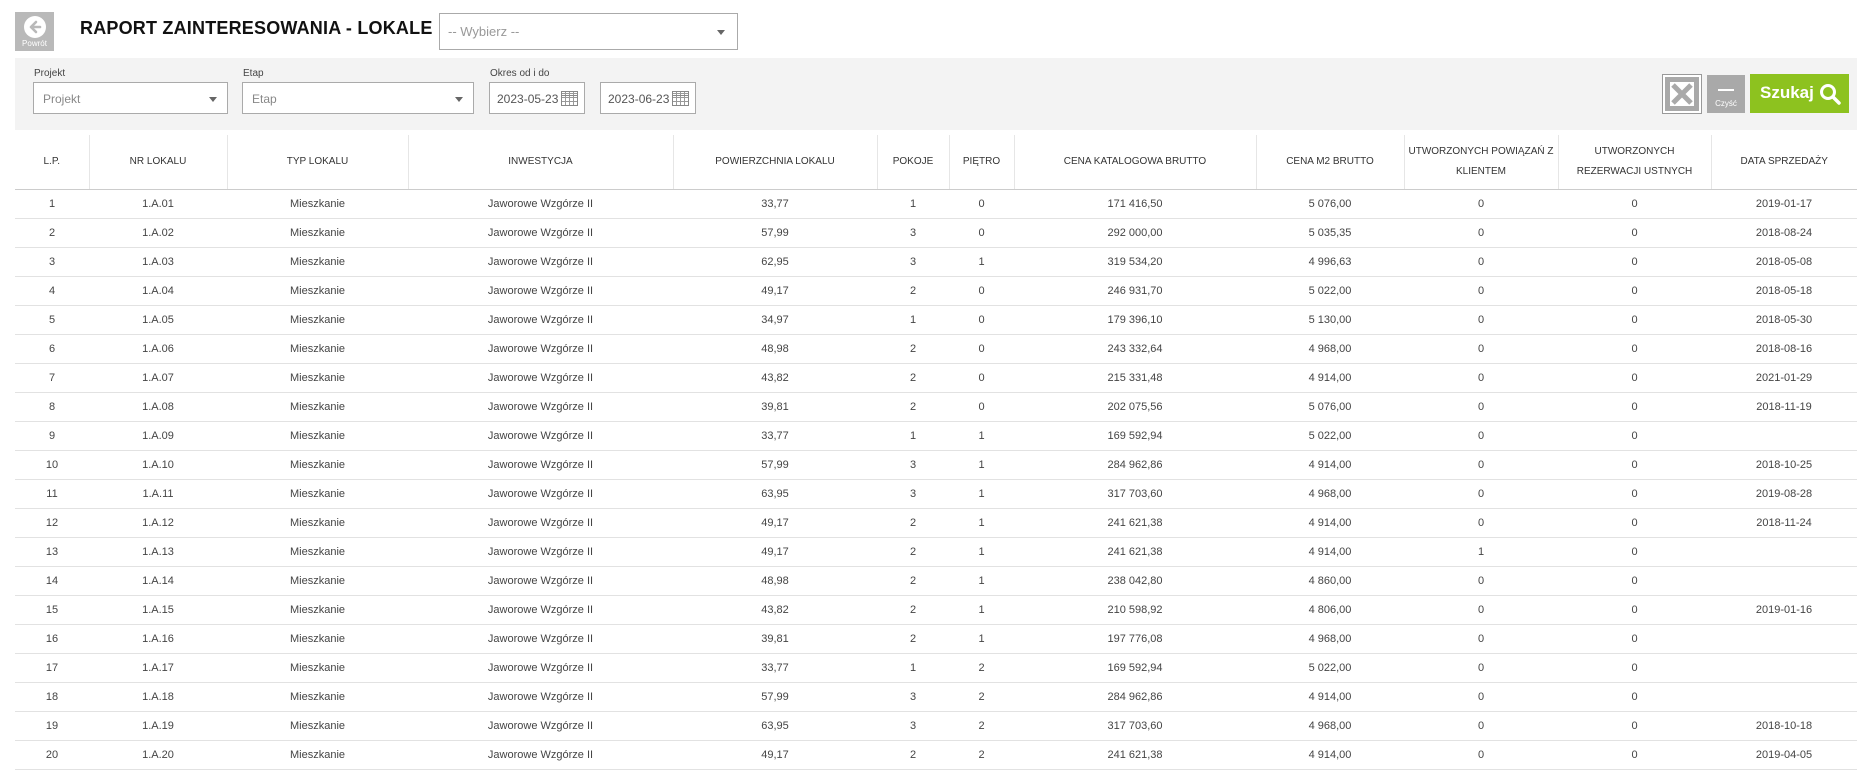 Image resolution: width=1857 pixels, height=772 pixels. Describe the element at coordinates (1135, 233) in the screenshot. I see `table-cell: 292 000,00` at that location.